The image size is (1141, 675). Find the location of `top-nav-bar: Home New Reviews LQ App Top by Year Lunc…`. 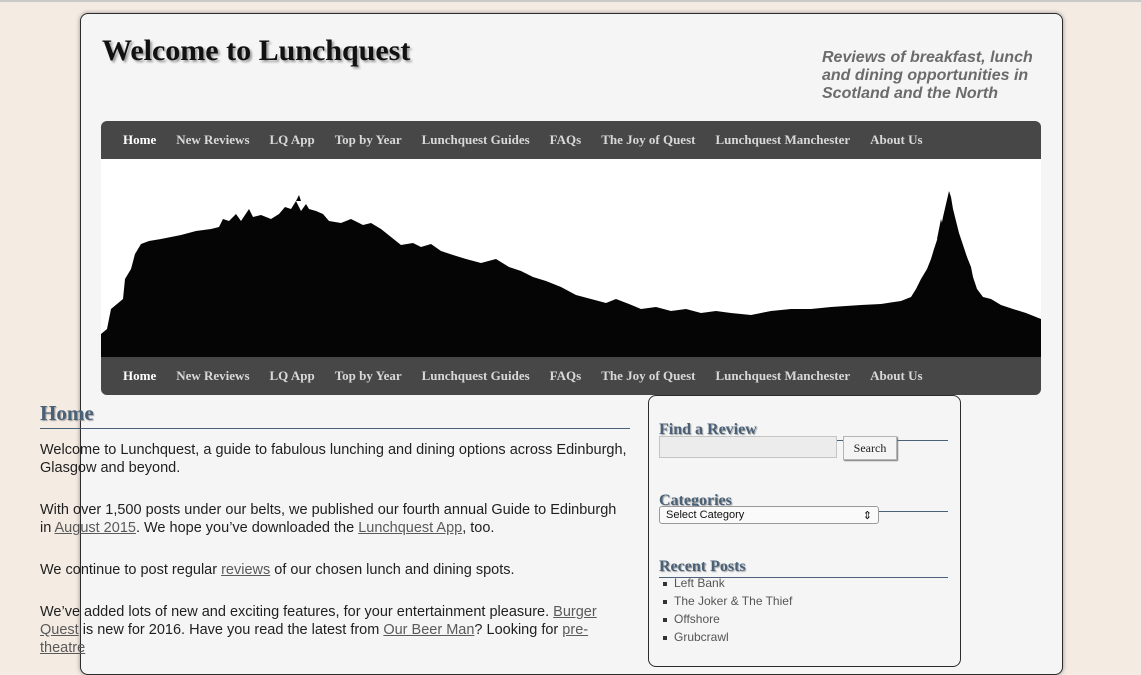

top-nav-bar: Home New Reviews LQ App Top by Year Lunc… is located at coordinates (571, 140).